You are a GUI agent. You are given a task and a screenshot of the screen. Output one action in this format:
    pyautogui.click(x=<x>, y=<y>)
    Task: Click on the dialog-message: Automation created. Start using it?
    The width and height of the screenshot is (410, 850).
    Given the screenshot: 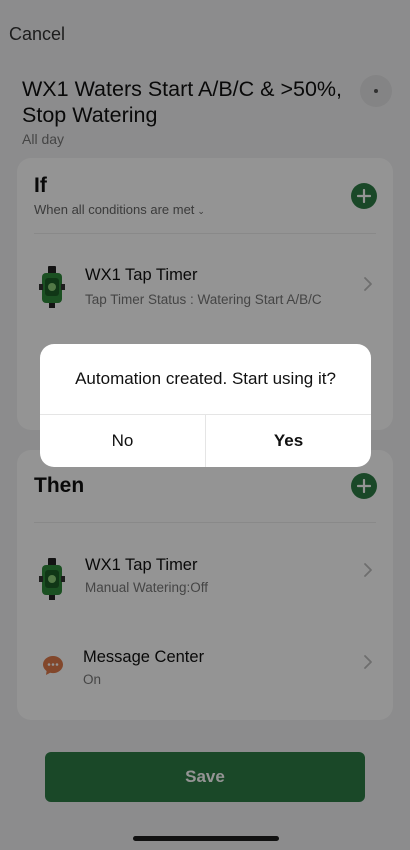 What is the action you would take?
    pyautogui.click(x=205, y=378)
    